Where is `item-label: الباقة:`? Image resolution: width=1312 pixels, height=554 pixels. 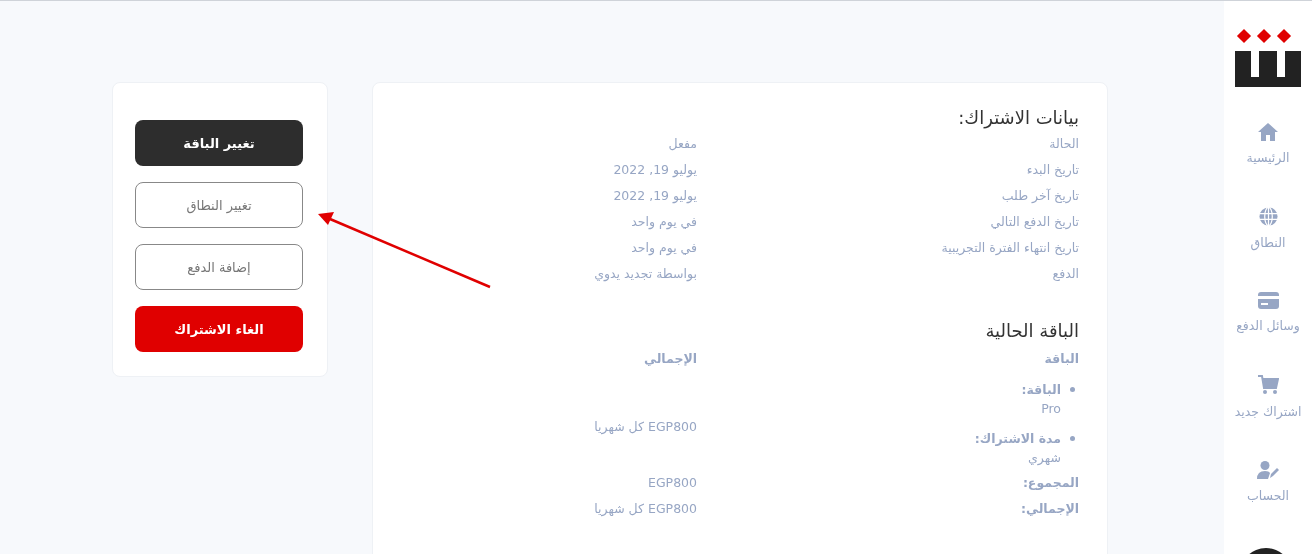
item-label: الباقة: is located at coordinates (1041, 389).